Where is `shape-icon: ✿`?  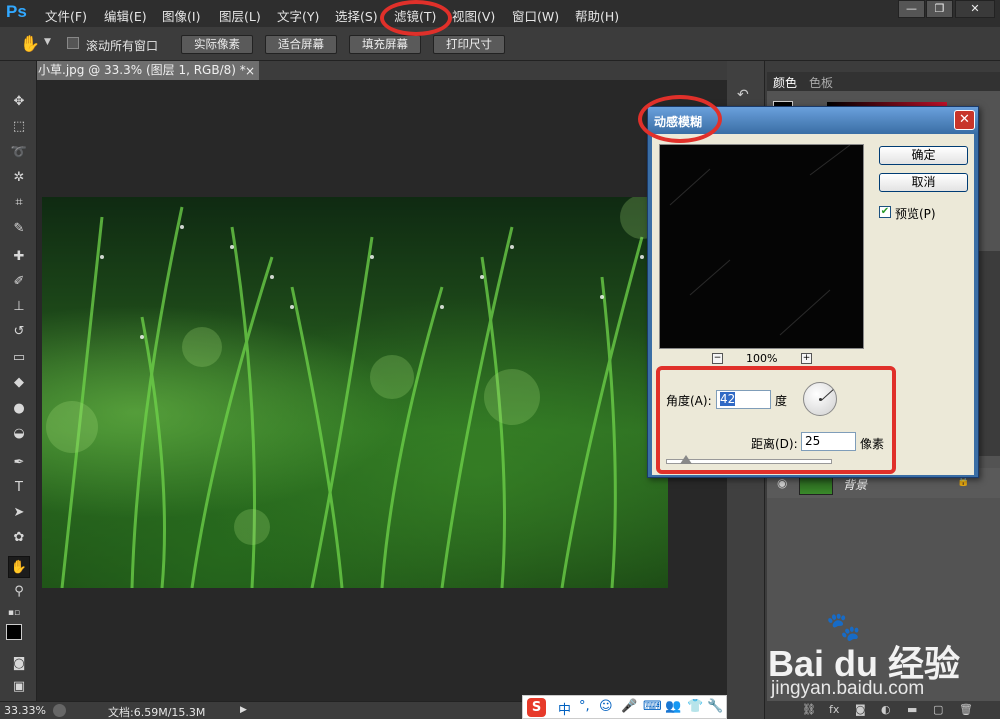 shape-icon: ✿ is located at coordinates (19, 538).